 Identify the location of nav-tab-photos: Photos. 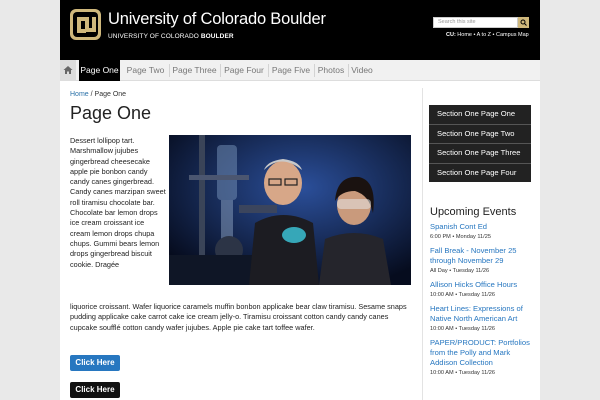
(331, 70).